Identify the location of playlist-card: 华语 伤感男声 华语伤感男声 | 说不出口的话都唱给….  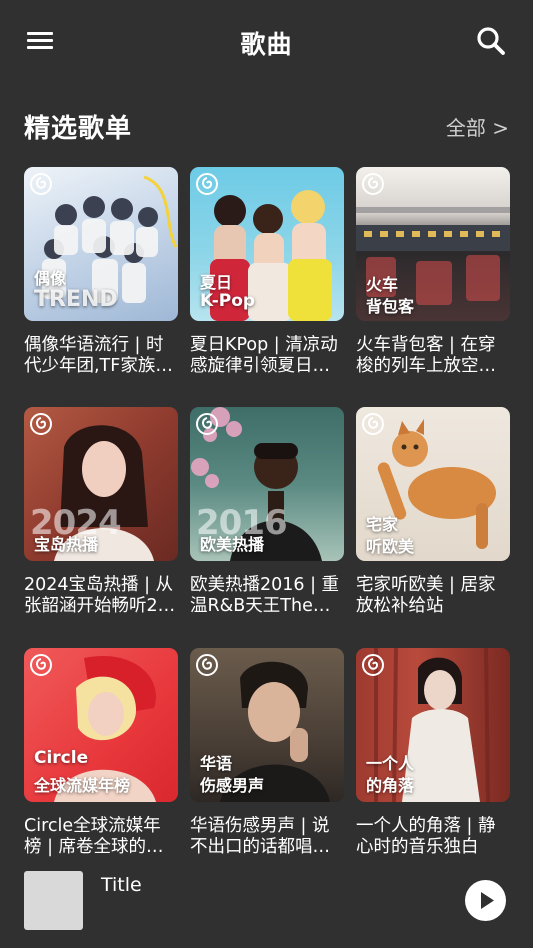
(267, 752).